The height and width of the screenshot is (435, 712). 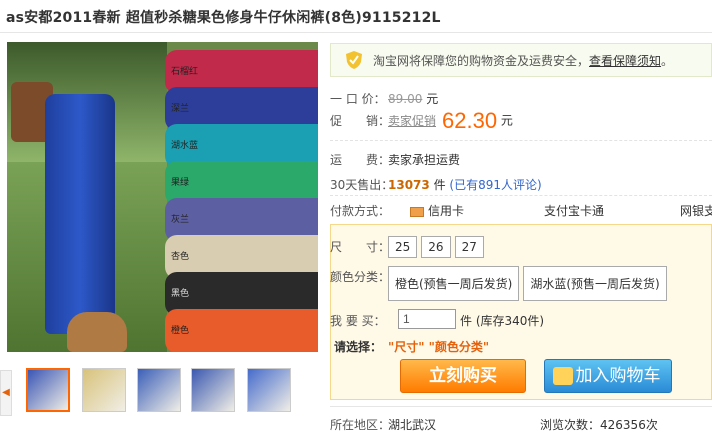 I want to click on choose-hint: "尺寸" "颜色分类", so click(x=439, y=347).